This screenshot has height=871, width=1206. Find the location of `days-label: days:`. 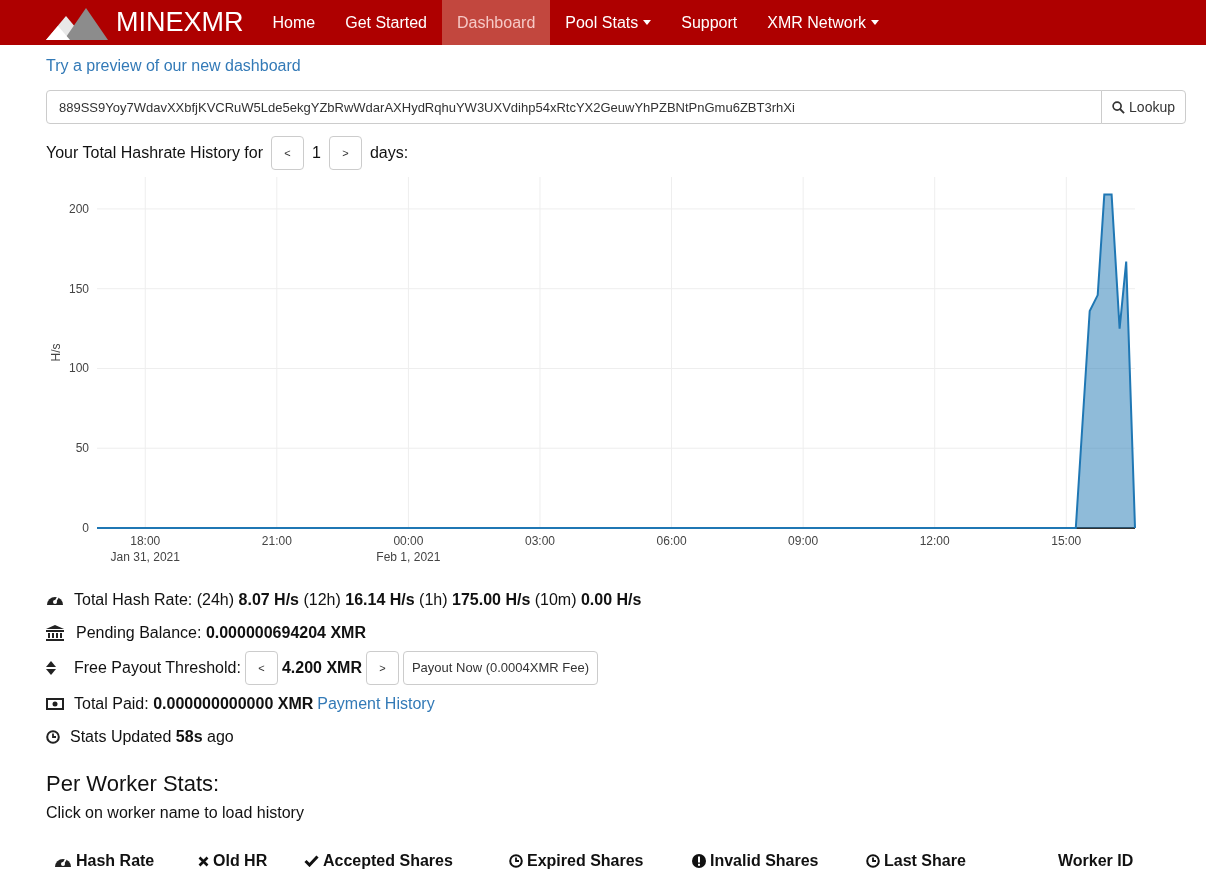

days-label: days: is located at coordinates (389, 153).